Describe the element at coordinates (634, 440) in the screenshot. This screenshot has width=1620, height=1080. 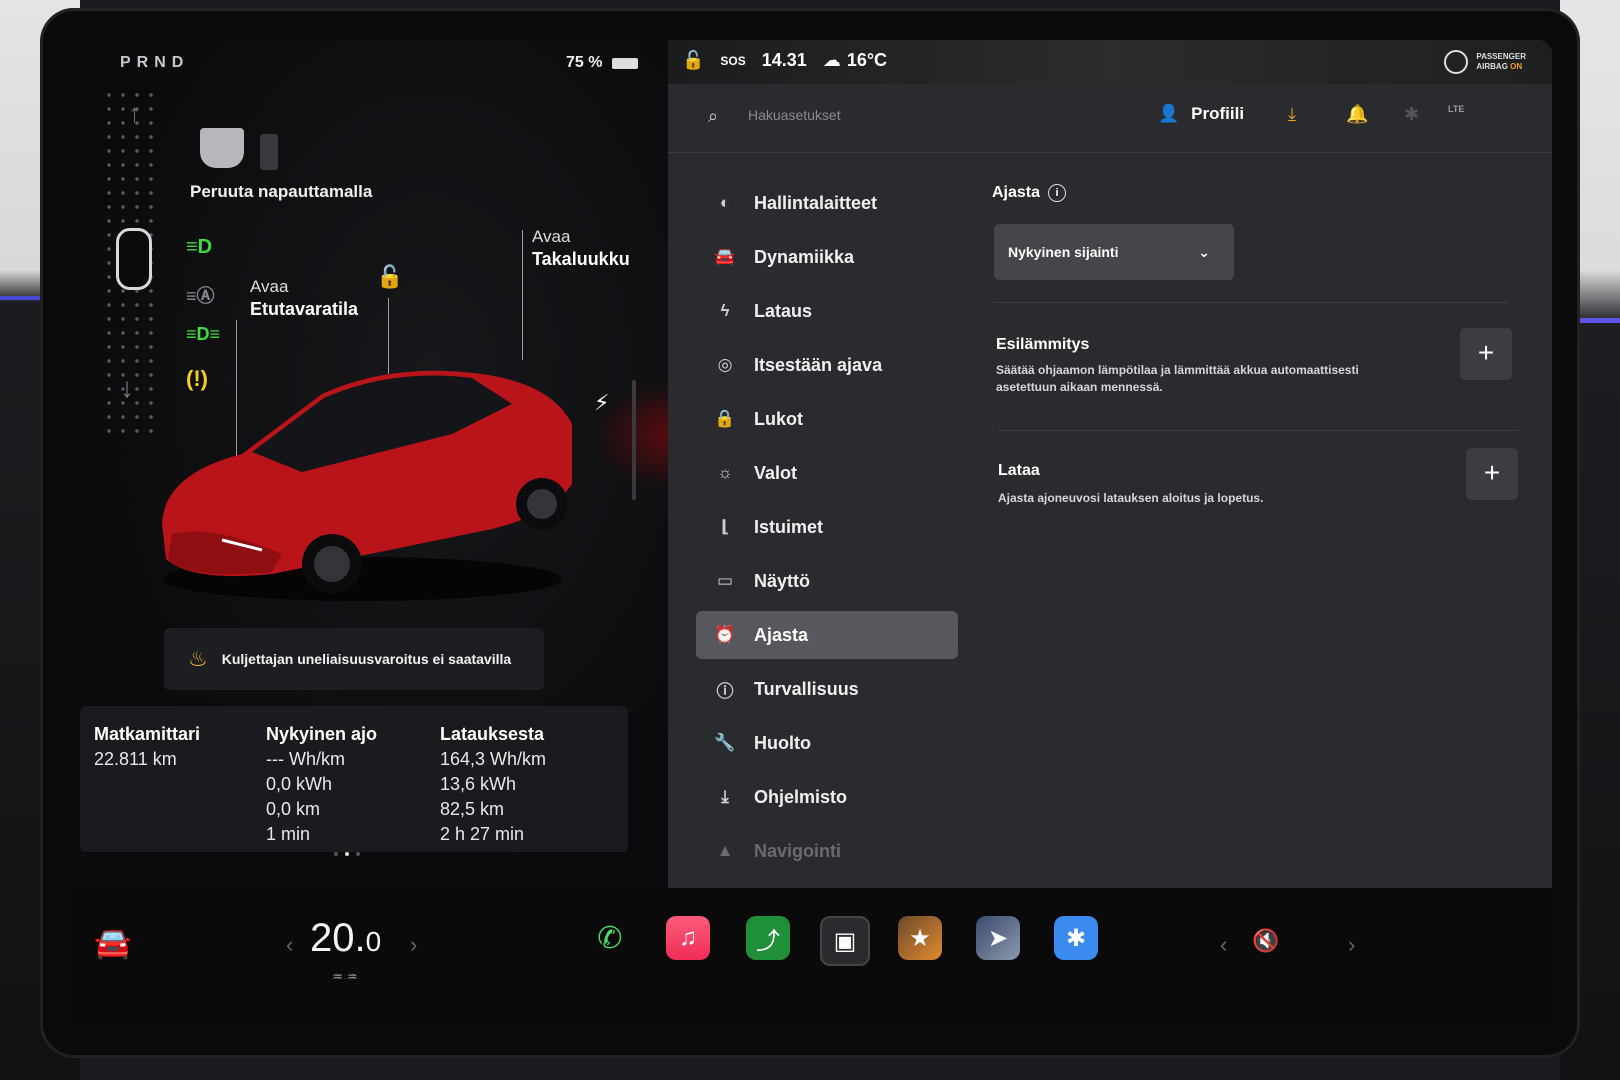
I see `vehicle-scrollbar` at that location.